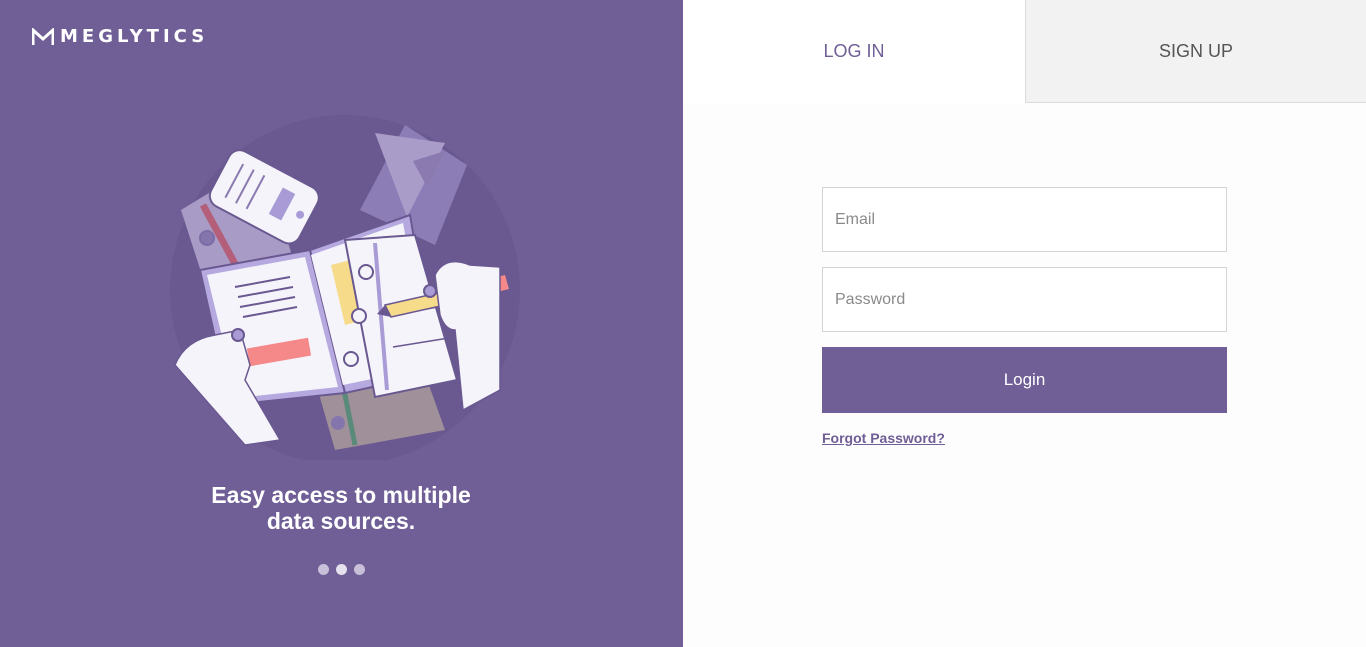 Image resolution: width=1366 pixels, height=647 pixels. I want to click on hero-tagline: Easy access to multiple data sources., so click(341, 508).